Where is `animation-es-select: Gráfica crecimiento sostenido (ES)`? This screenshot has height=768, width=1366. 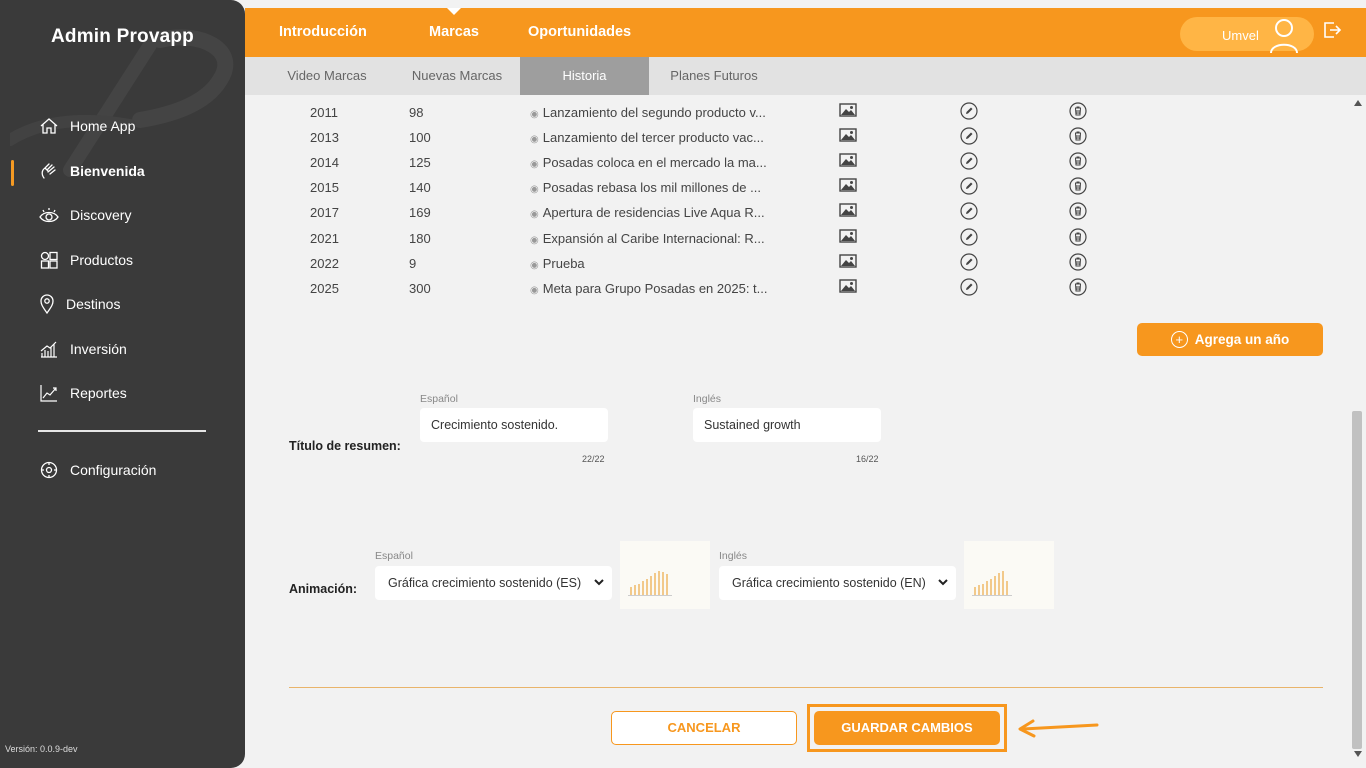
animation-es-select: Gráfica crecimiento sostenido (ES) is located at coordinates (493, 583).